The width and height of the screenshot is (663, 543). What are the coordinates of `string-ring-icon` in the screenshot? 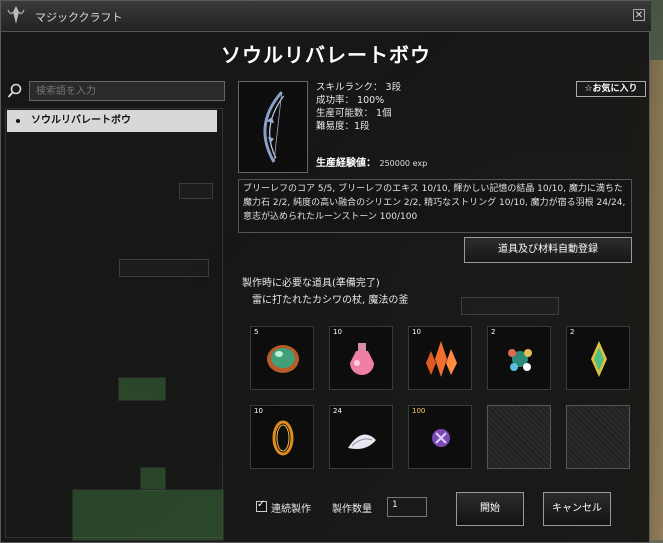 It's located at (283, 438).